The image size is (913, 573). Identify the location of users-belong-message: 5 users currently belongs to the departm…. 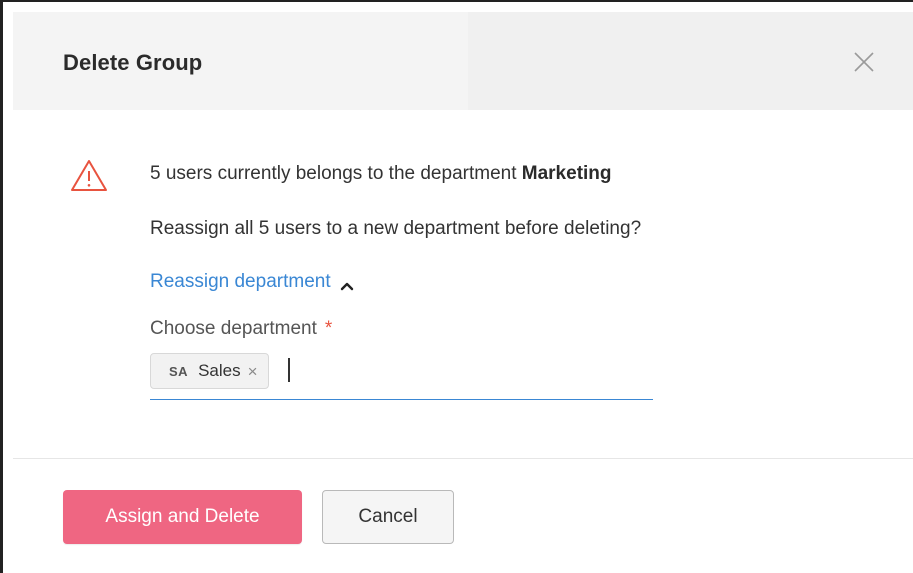
(381, 174).